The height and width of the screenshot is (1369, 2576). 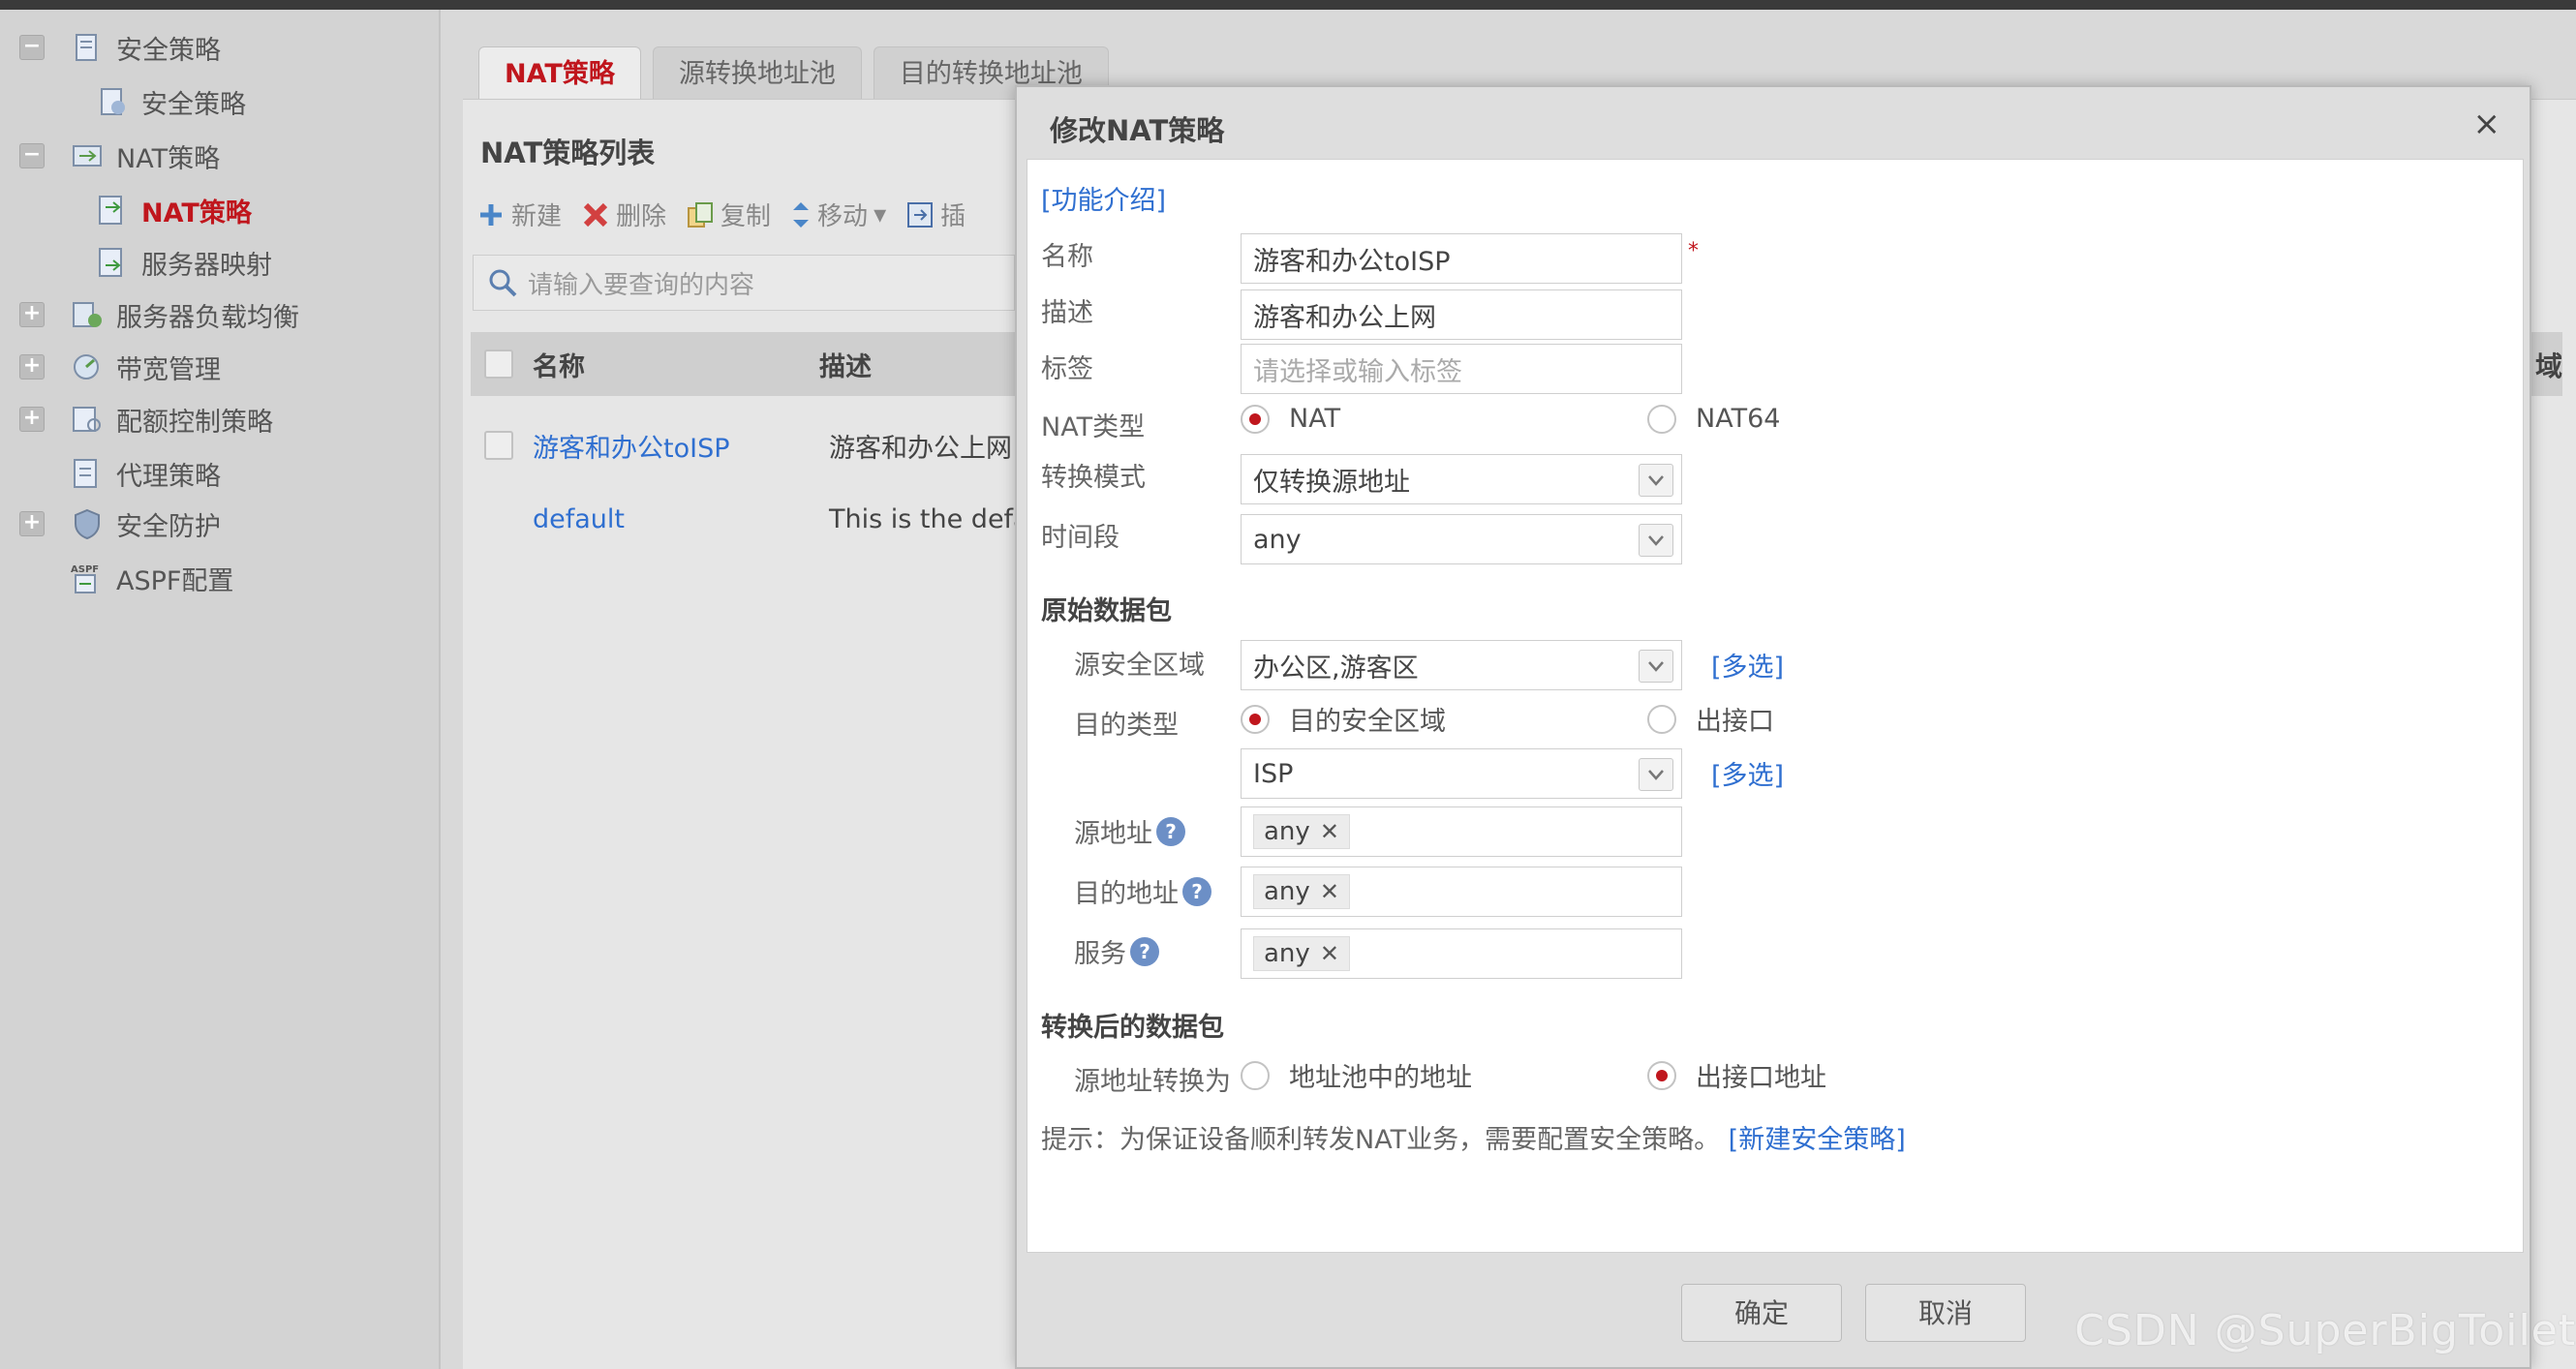 I want to click on intro-link: [功能介绍], so click(x=1103, y=198).